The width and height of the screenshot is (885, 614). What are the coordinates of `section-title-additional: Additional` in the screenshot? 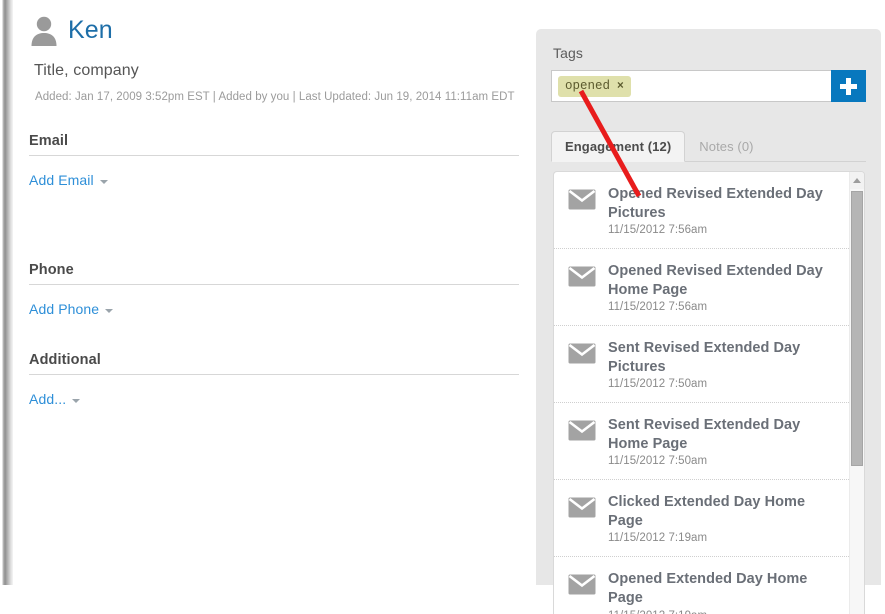 It's located at (274, 363).